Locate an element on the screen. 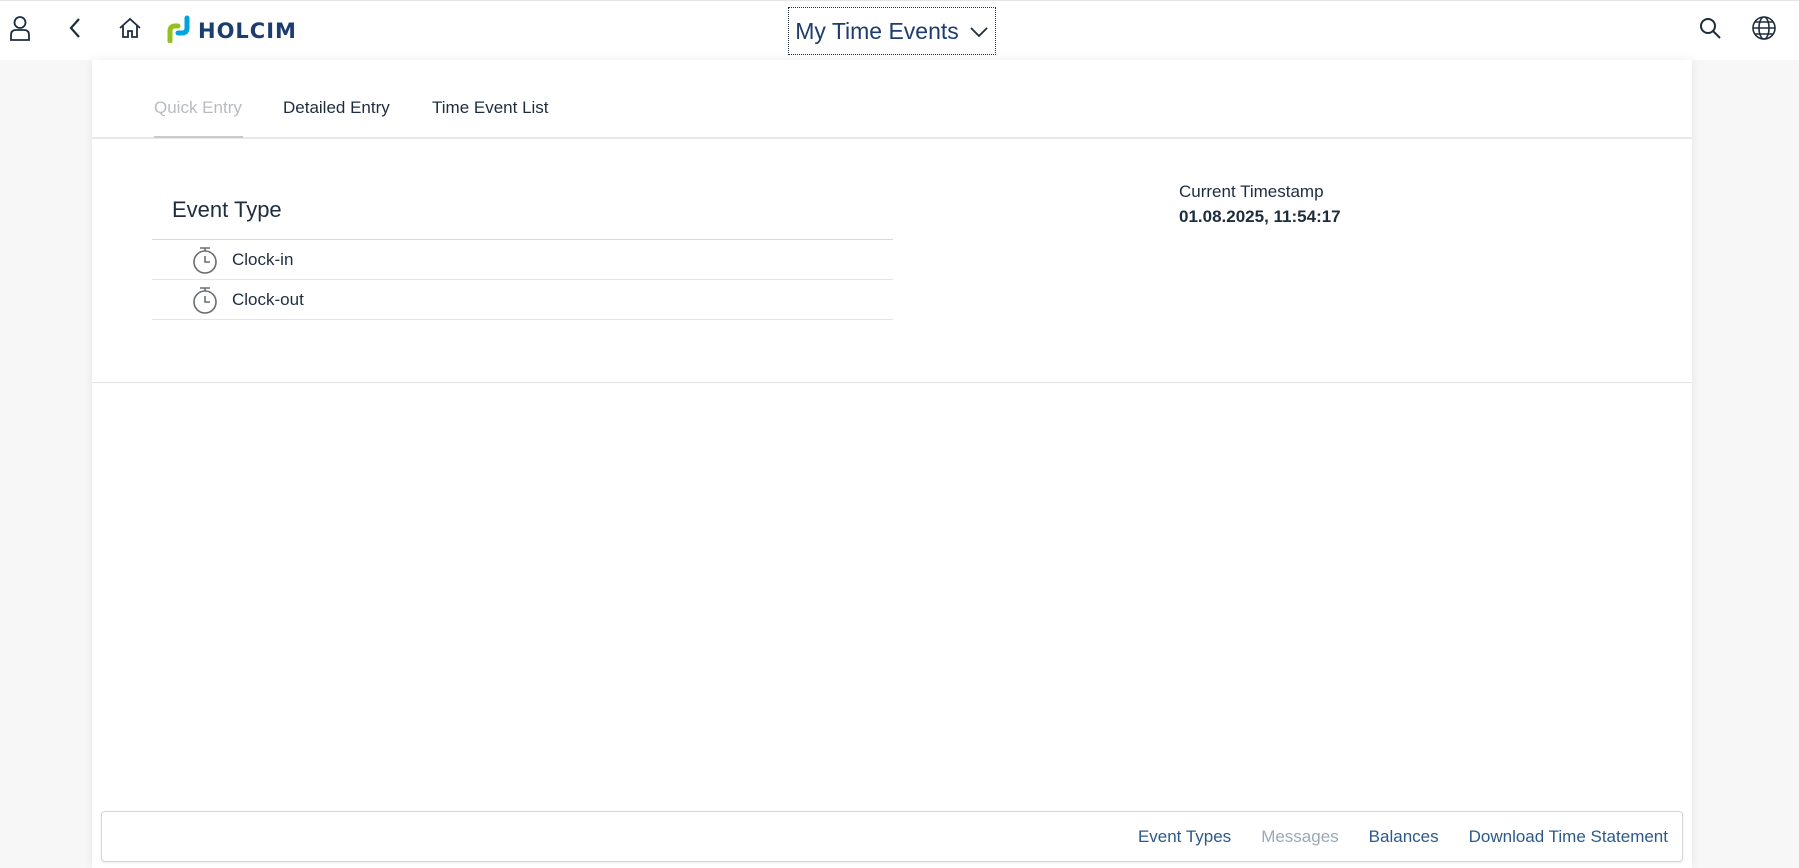 The height and width of the screenshot is (868, 1799). home-icon is located at coordinates (130, 30).